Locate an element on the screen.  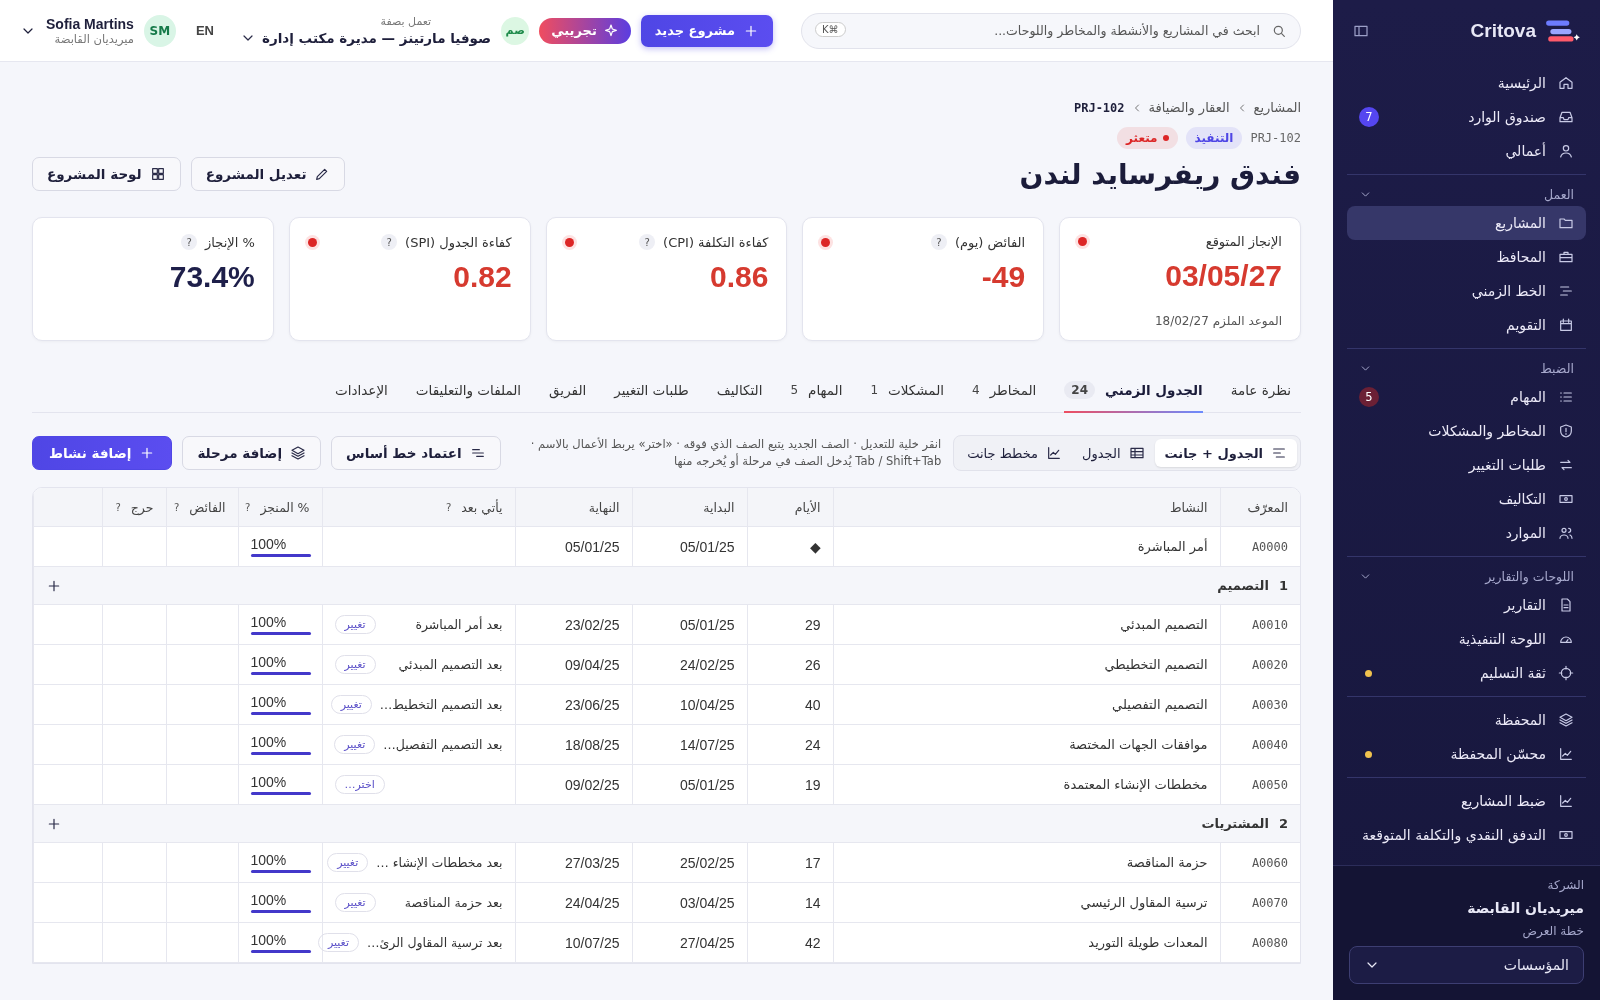
table-cell: أمر المباشرة is located at coordinates (1026, 546).